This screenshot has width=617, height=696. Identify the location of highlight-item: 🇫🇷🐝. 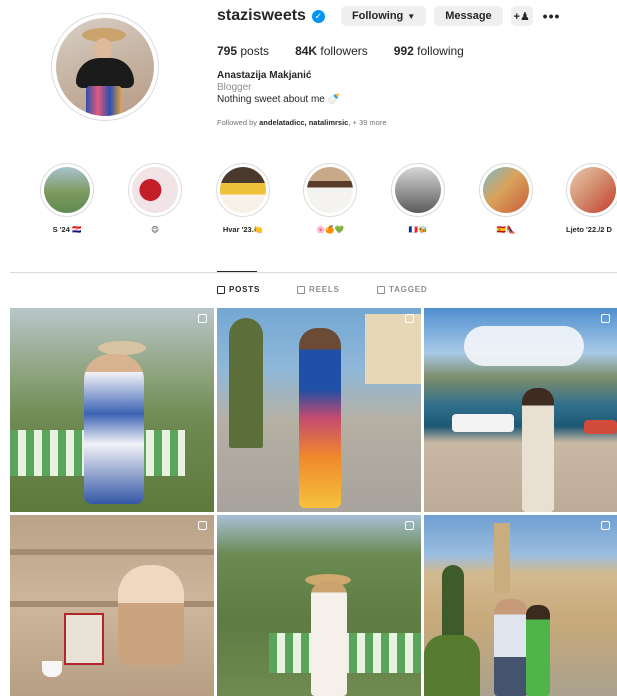
(418, 198).